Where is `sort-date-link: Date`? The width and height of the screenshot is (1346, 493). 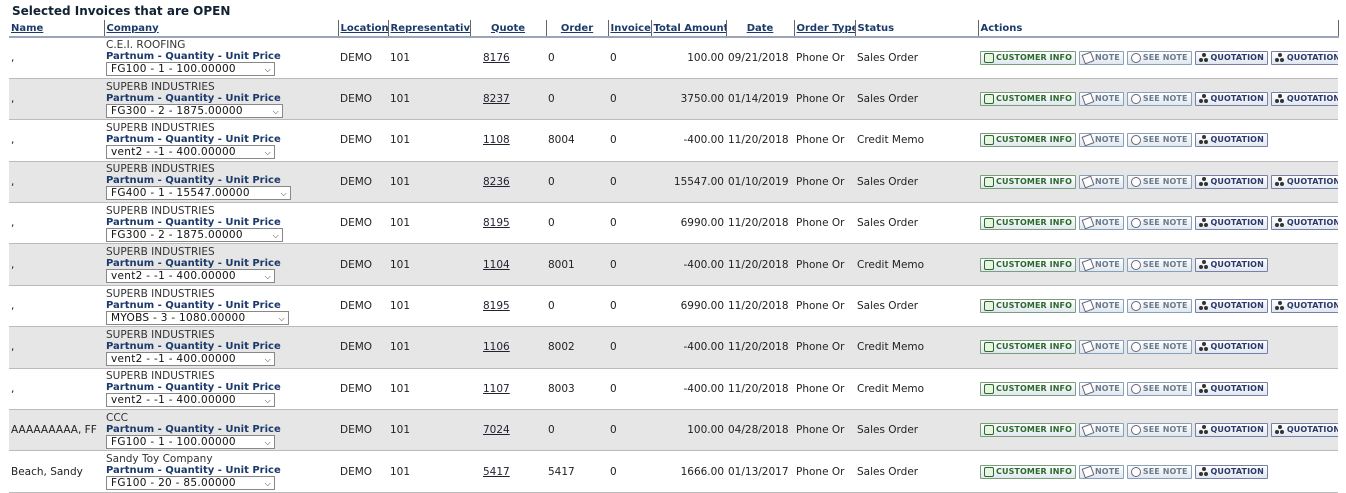 sort-date-link: Date is located at coordinates (760, 28).